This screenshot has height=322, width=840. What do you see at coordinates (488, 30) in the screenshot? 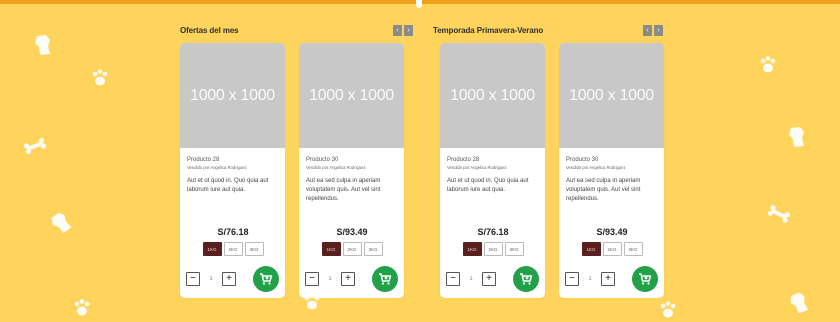
I see `section-title: Temporada Primavera-Verano` at bounding box center [488, 30].